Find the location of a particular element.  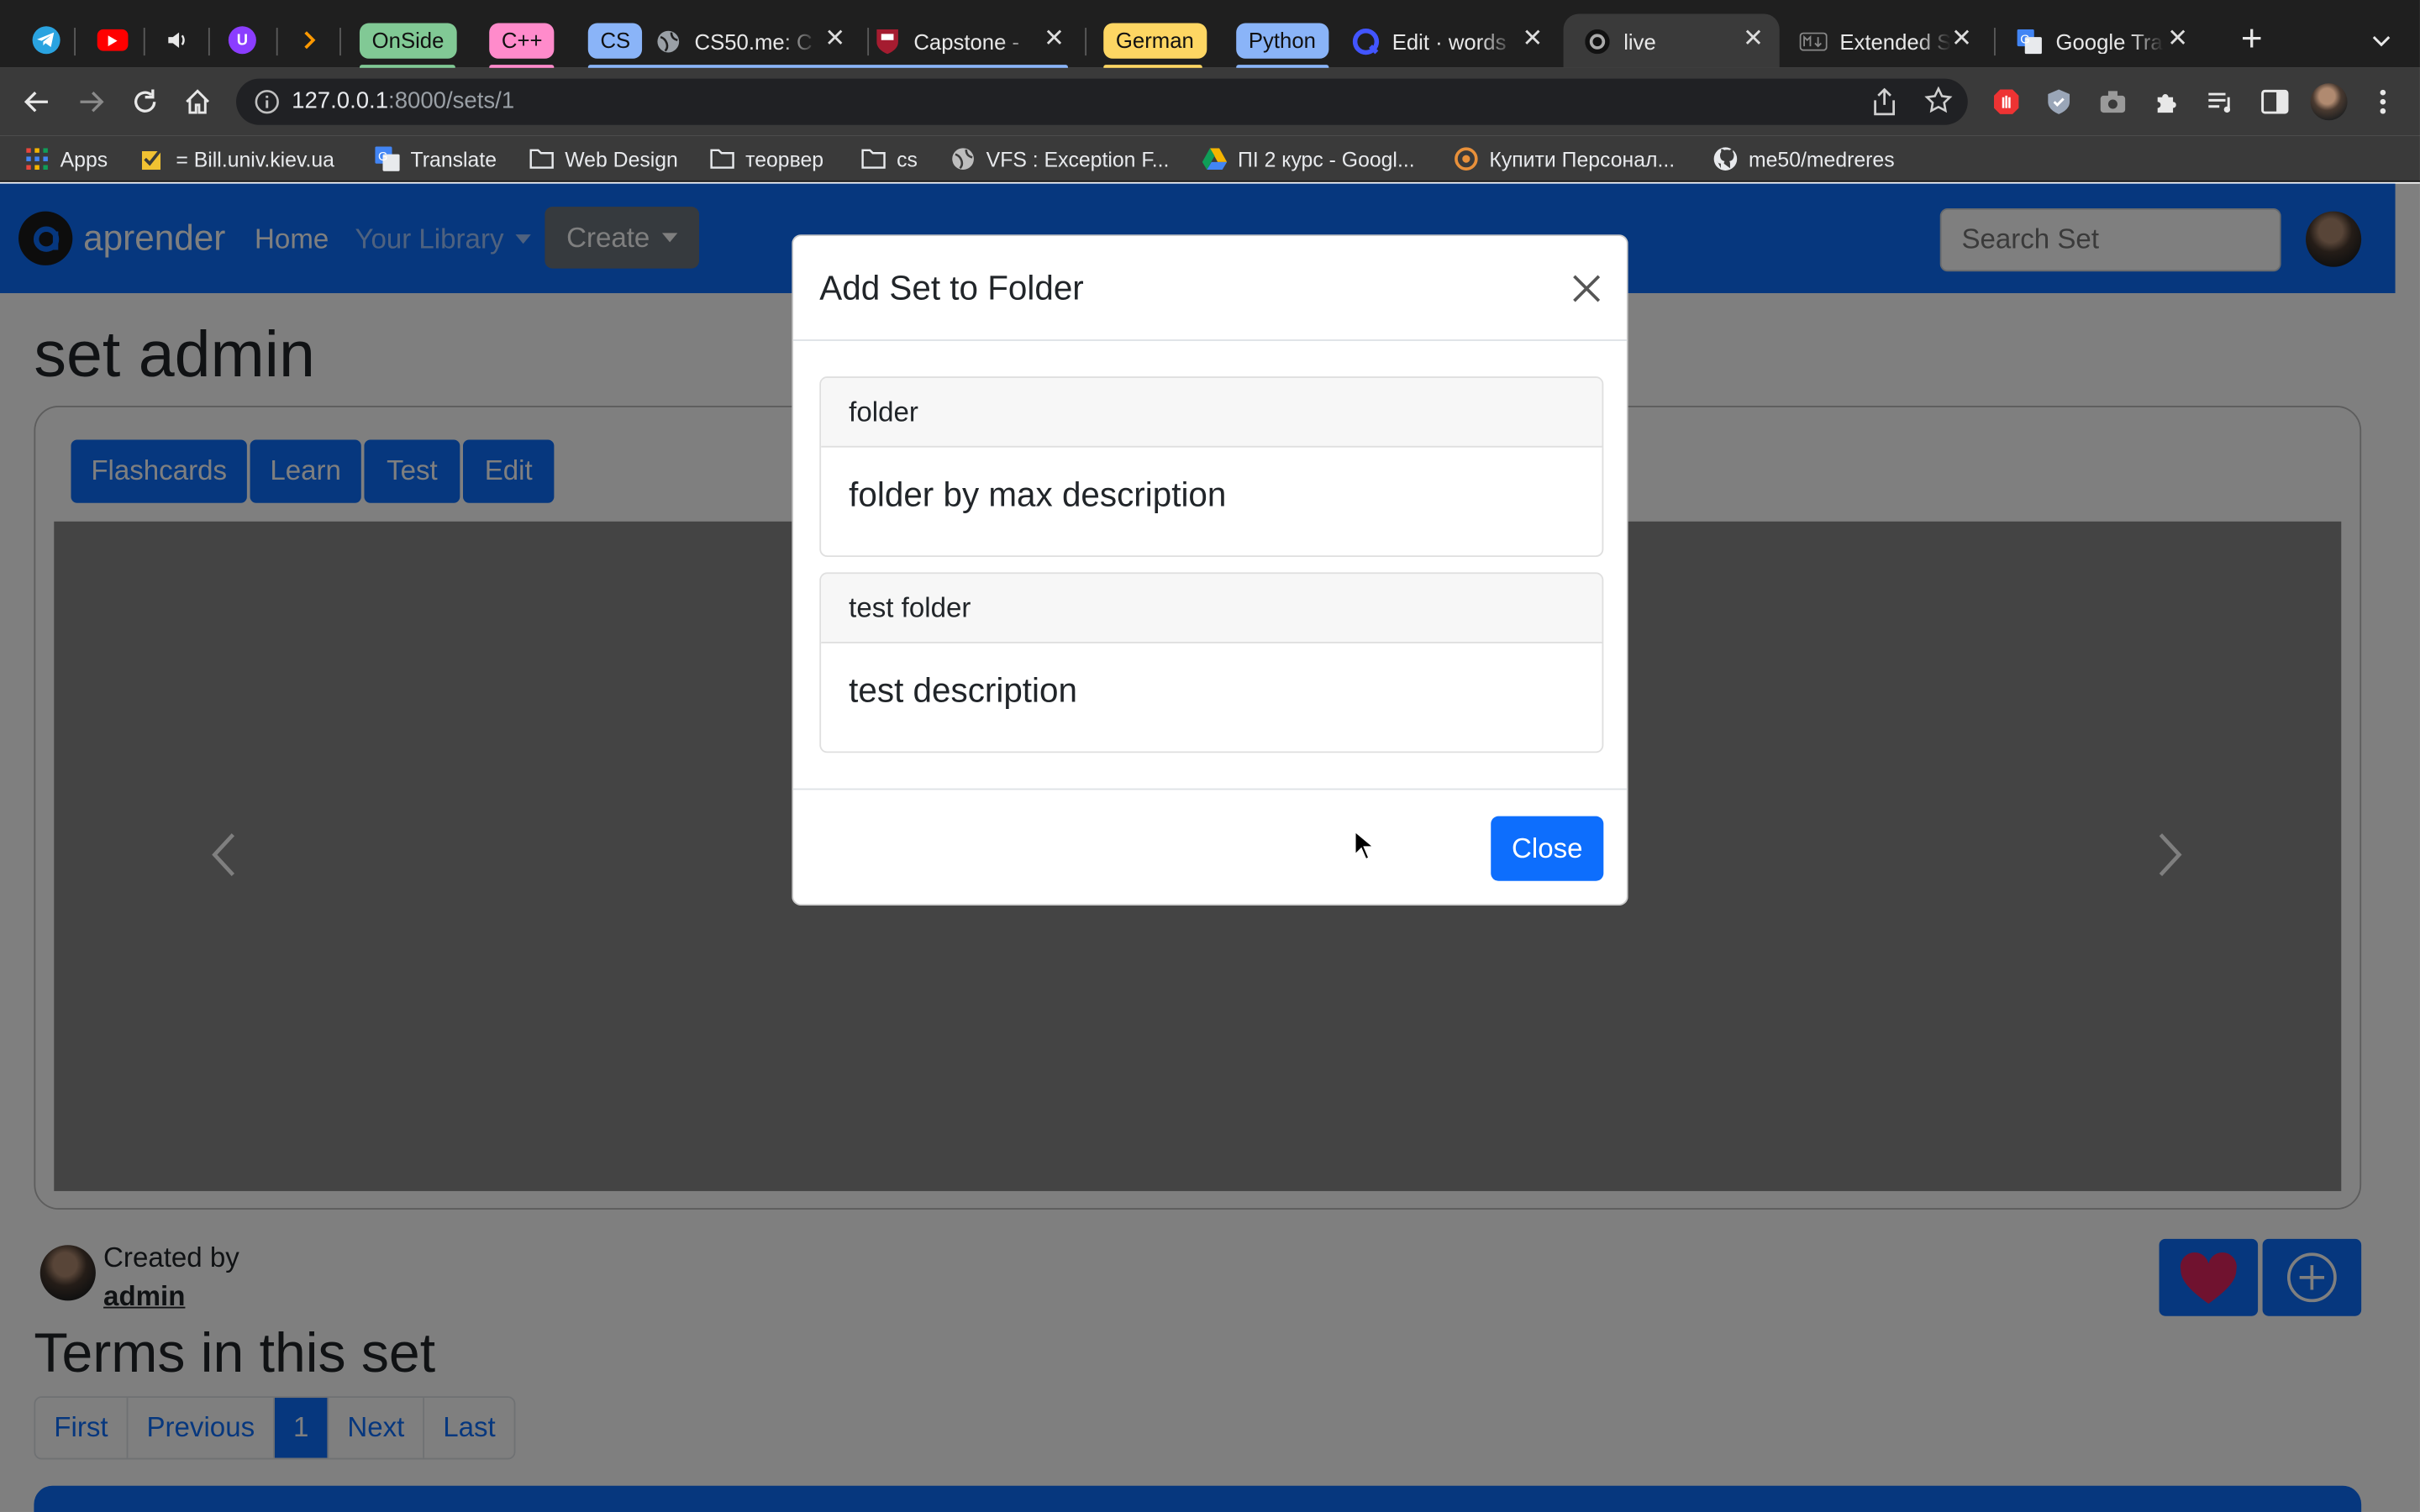

bookmark-apps: Apps is located at coordinates (66, 159).